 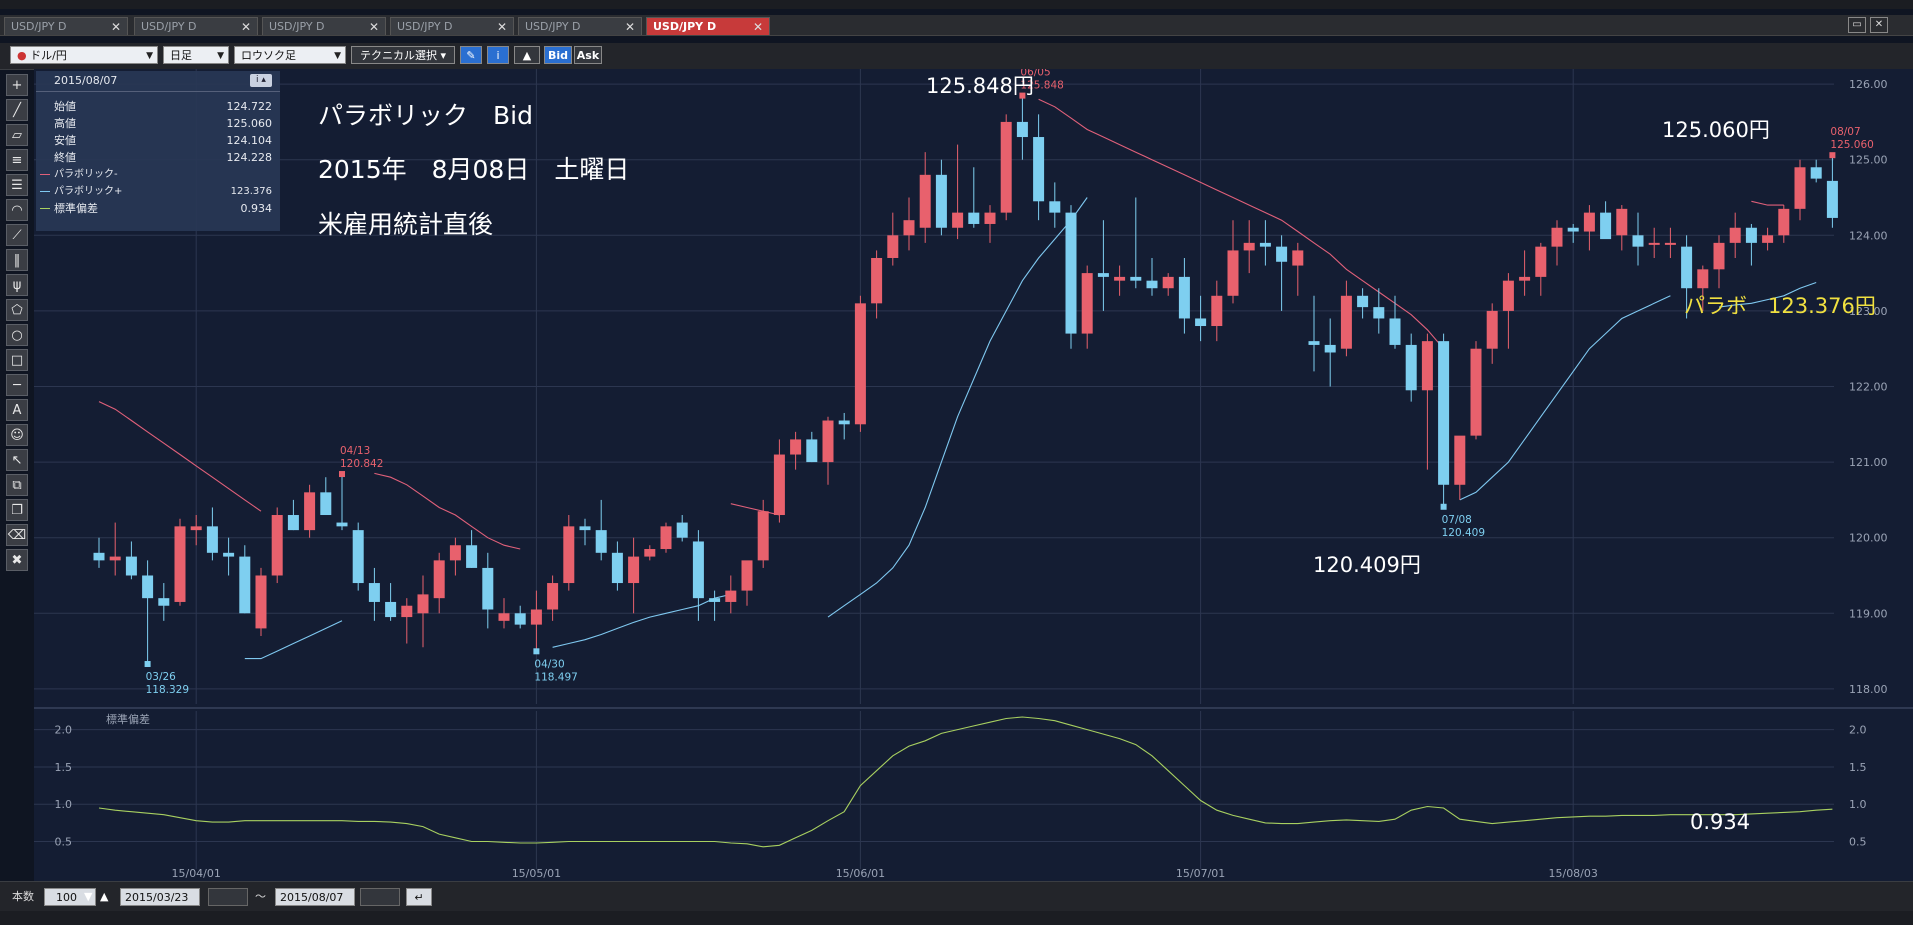 What do you see at coordinates (158, 140) in the screenshot?
I see `low-row: 安値 124.104` at bounding box center [158, 140].